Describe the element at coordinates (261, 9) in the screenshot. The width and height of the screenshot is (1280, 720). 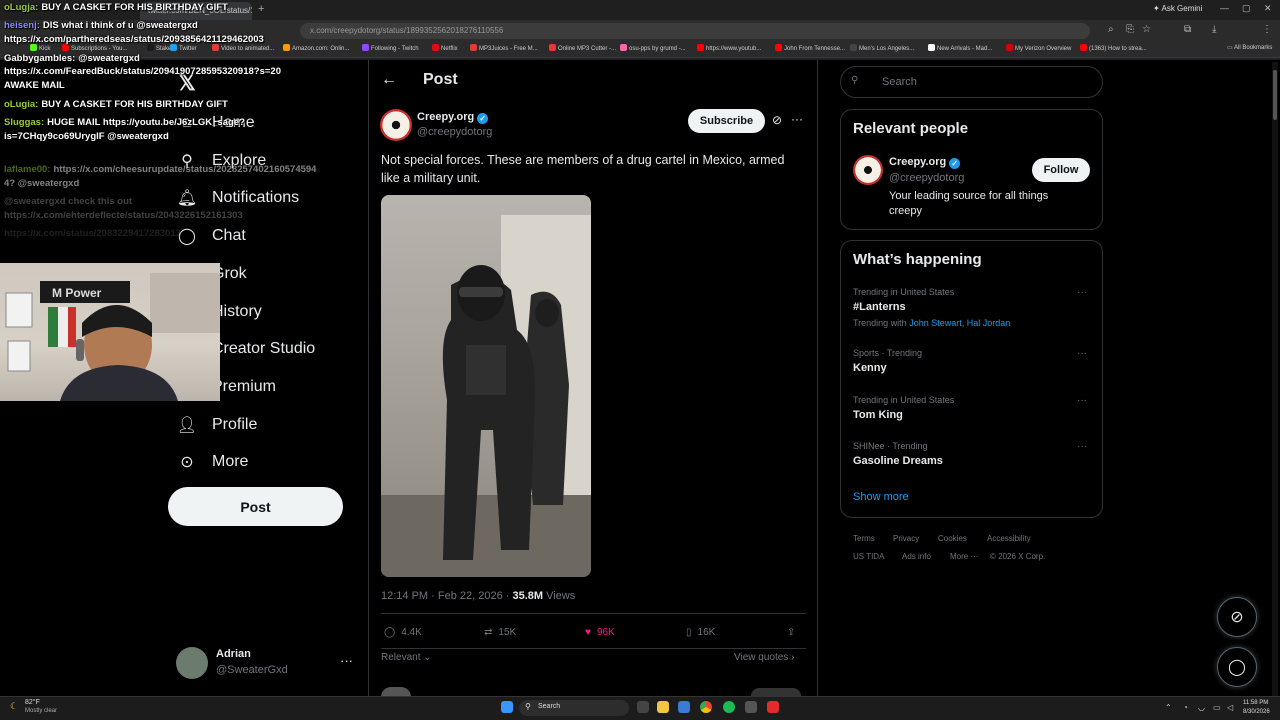
I see `new-tab-button: +` at that location.